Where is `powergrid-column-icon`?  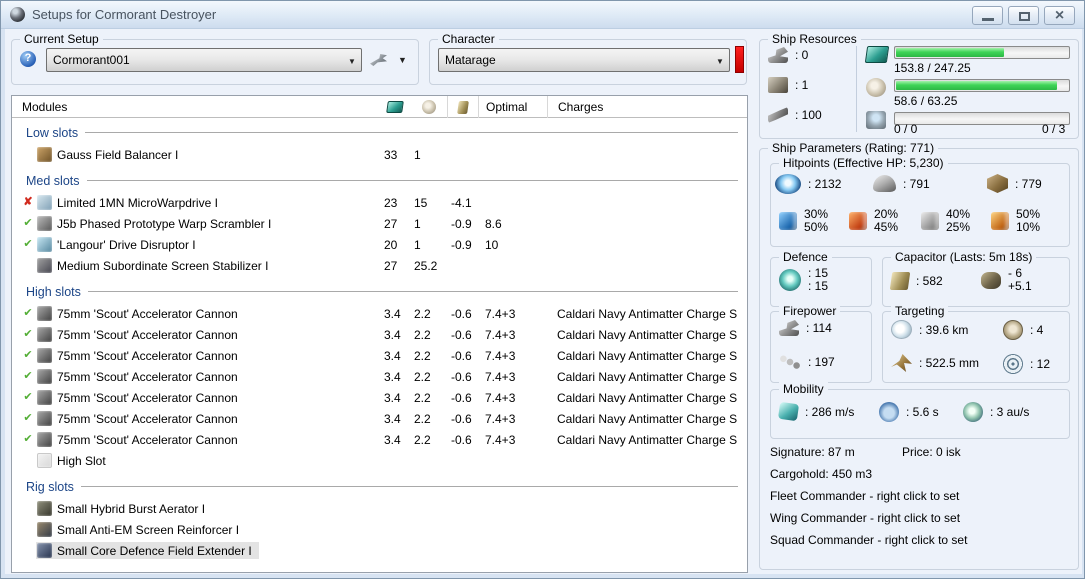
powergrid-column-icon is located at coordinates (428, 107).